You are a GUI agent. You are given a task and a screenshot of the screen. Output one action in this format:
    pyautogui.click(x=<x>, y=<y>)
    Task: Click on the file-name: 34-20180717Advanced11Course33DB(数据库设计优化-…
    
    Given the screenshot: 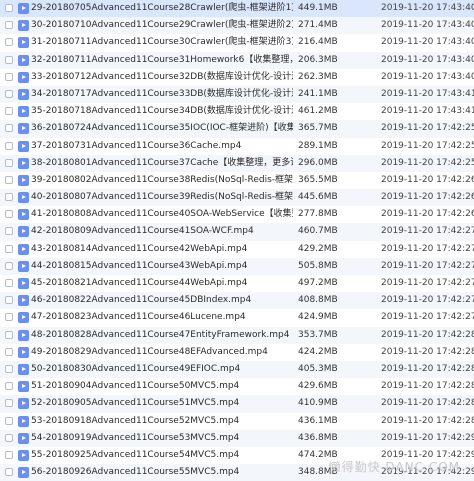 What is the action you would take?
    pyautogui.click(x=162, y=94)
    